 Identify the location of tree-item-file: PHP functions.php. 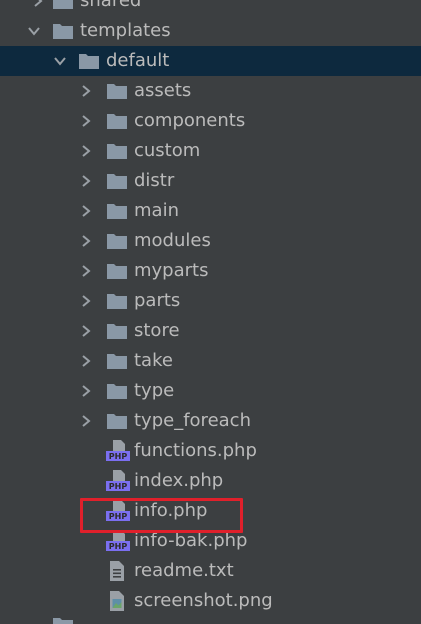
(210, 451).